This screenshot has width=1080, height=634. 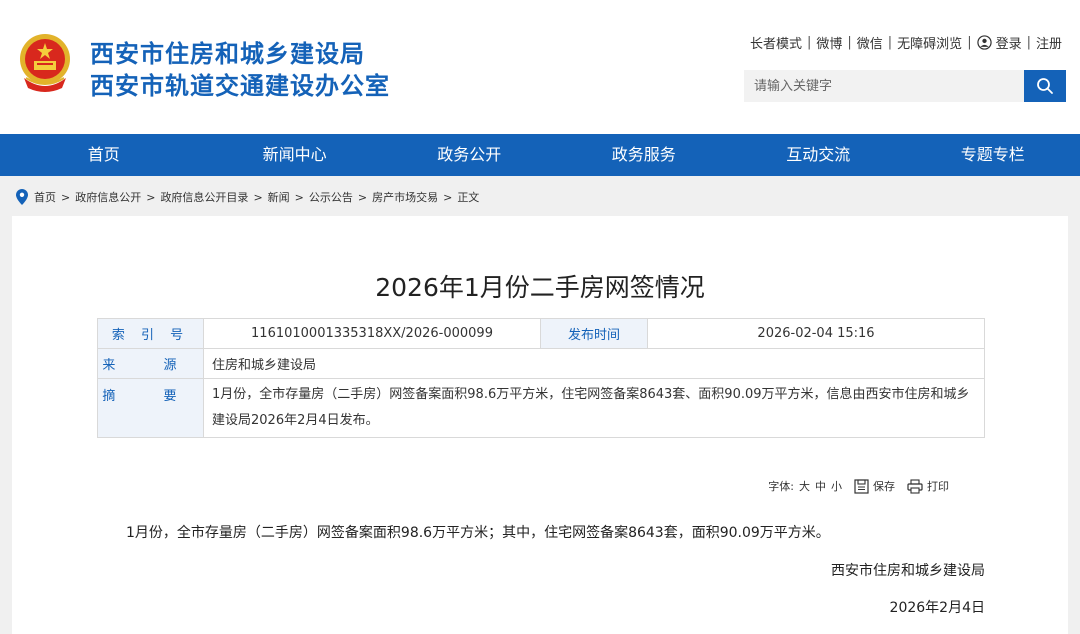 I want to click on print-label: 打印, so click(x=938, y=486).